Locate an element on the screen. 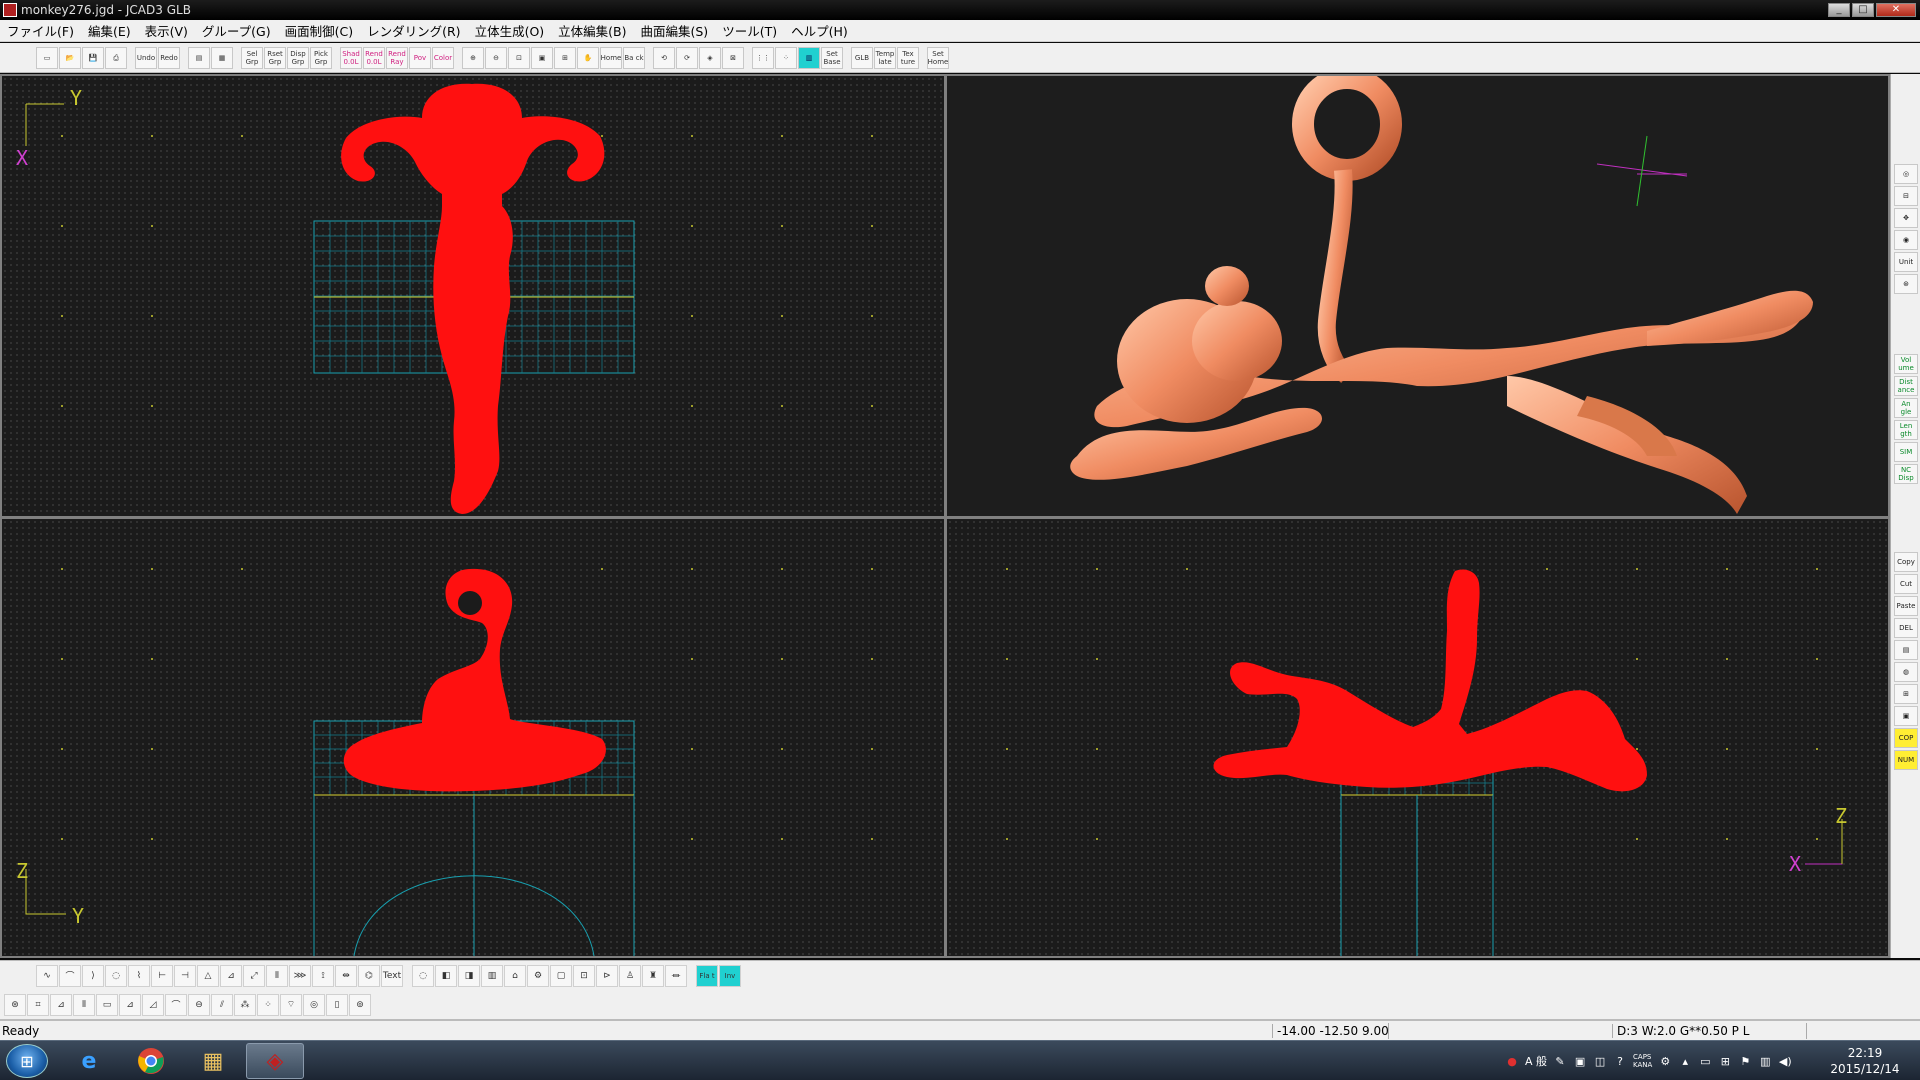  display-group-button: Disp Grp is located at coordinates (298, 57).